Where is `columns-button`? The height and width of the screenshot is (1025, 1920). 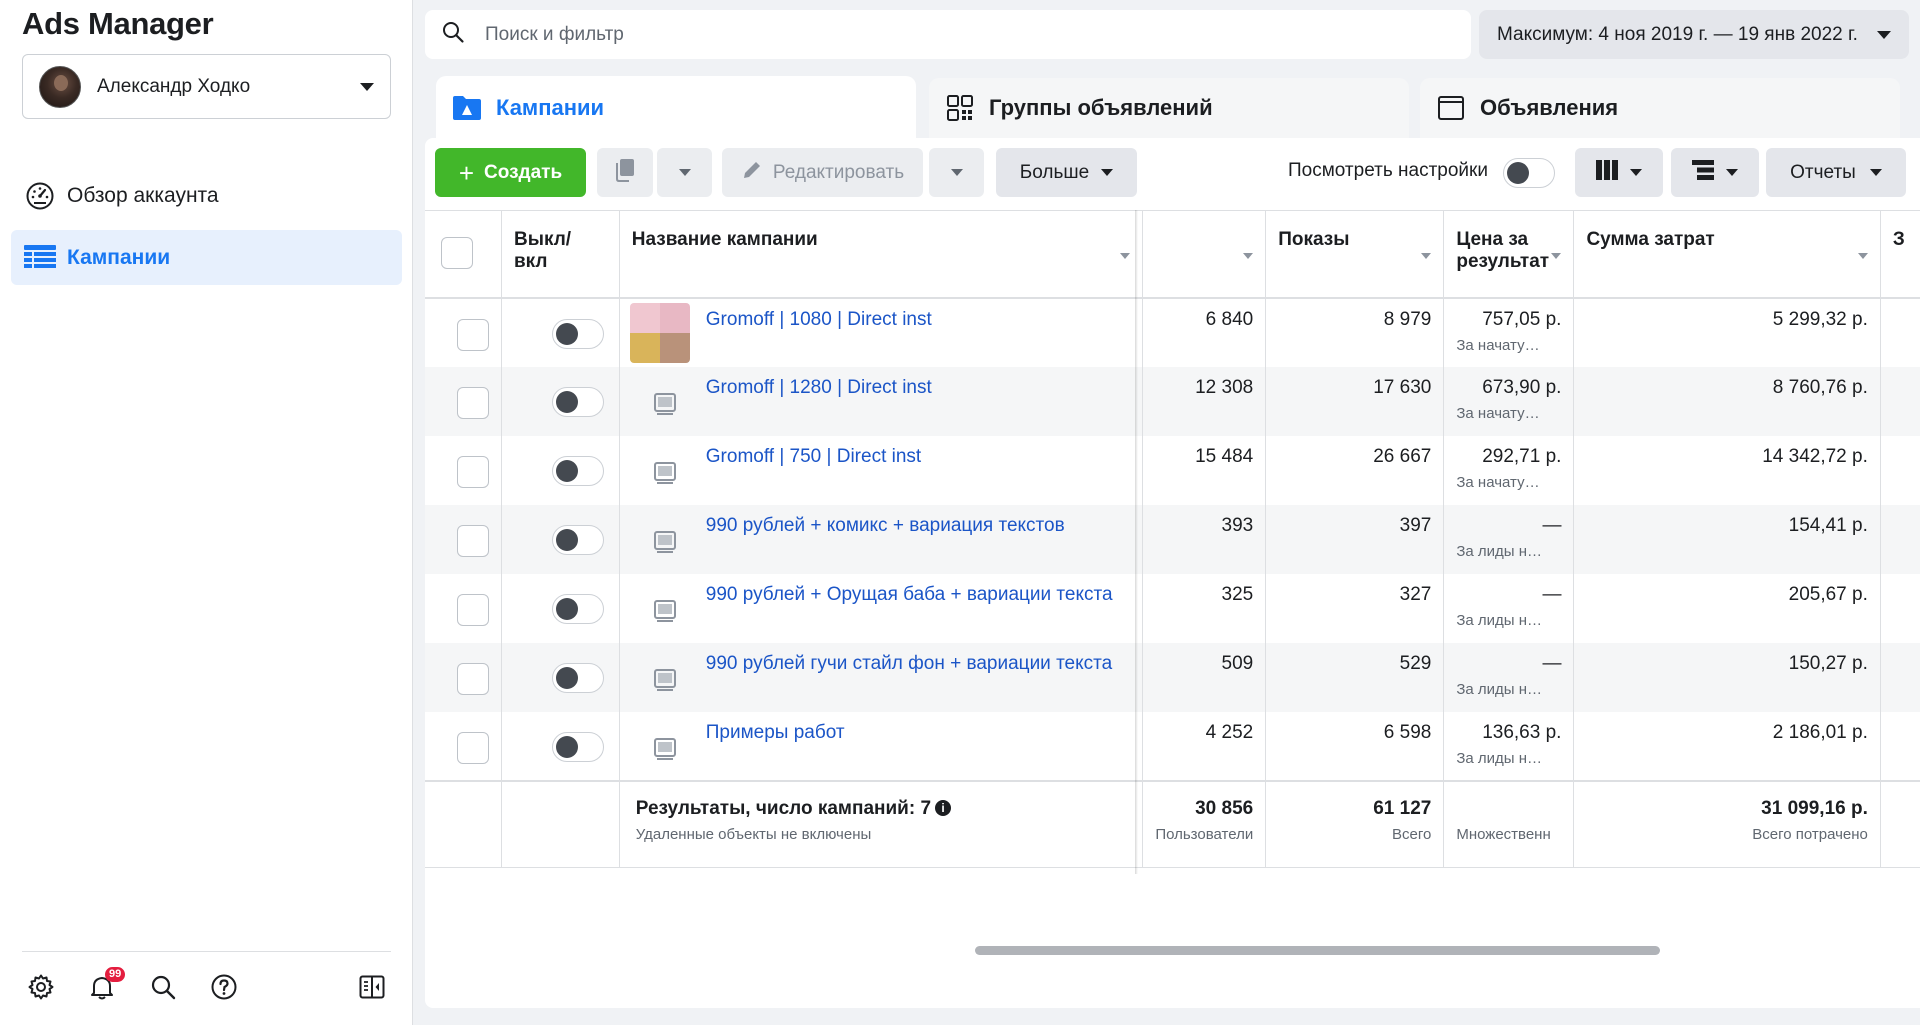
columns-button is located at coordinates (1619, 172).